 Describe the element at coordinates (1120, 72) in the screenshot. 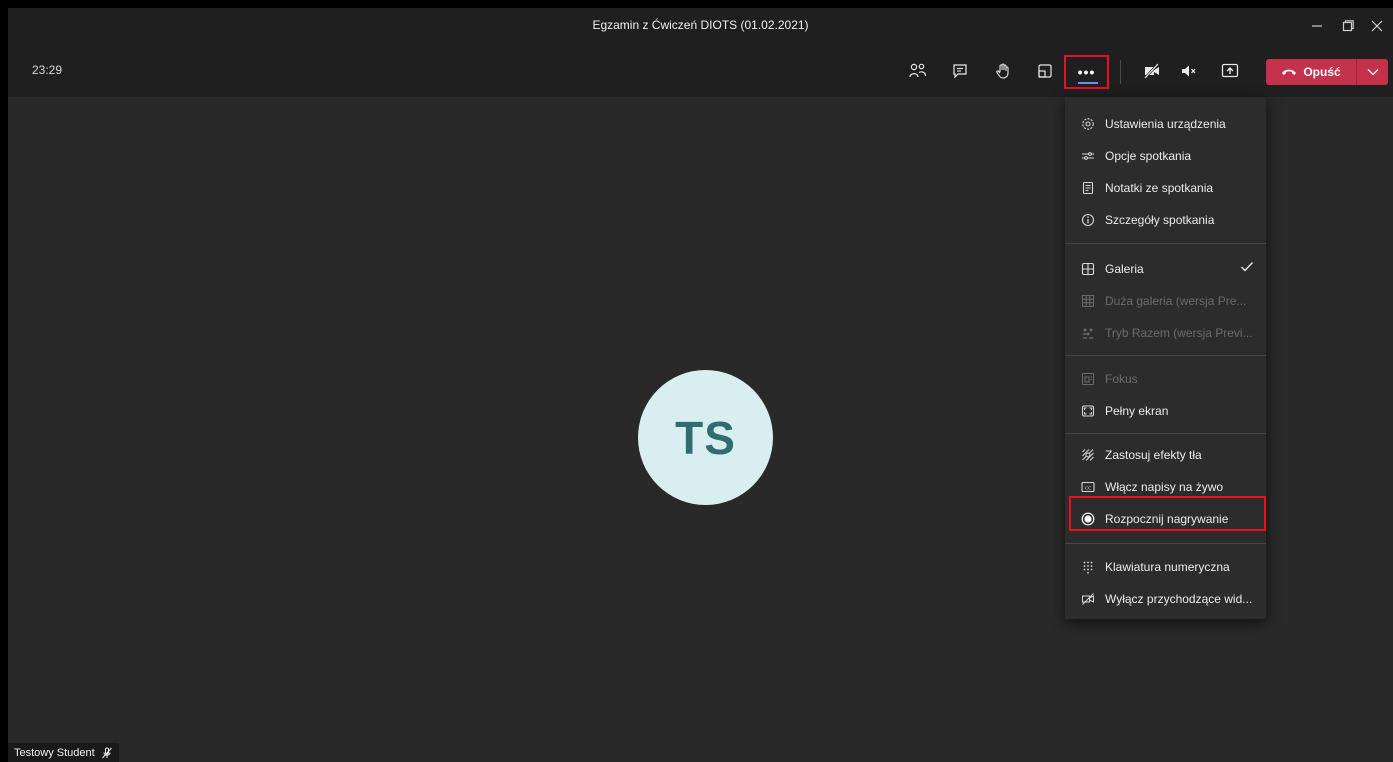

I see `toolbar-divider` at that location.